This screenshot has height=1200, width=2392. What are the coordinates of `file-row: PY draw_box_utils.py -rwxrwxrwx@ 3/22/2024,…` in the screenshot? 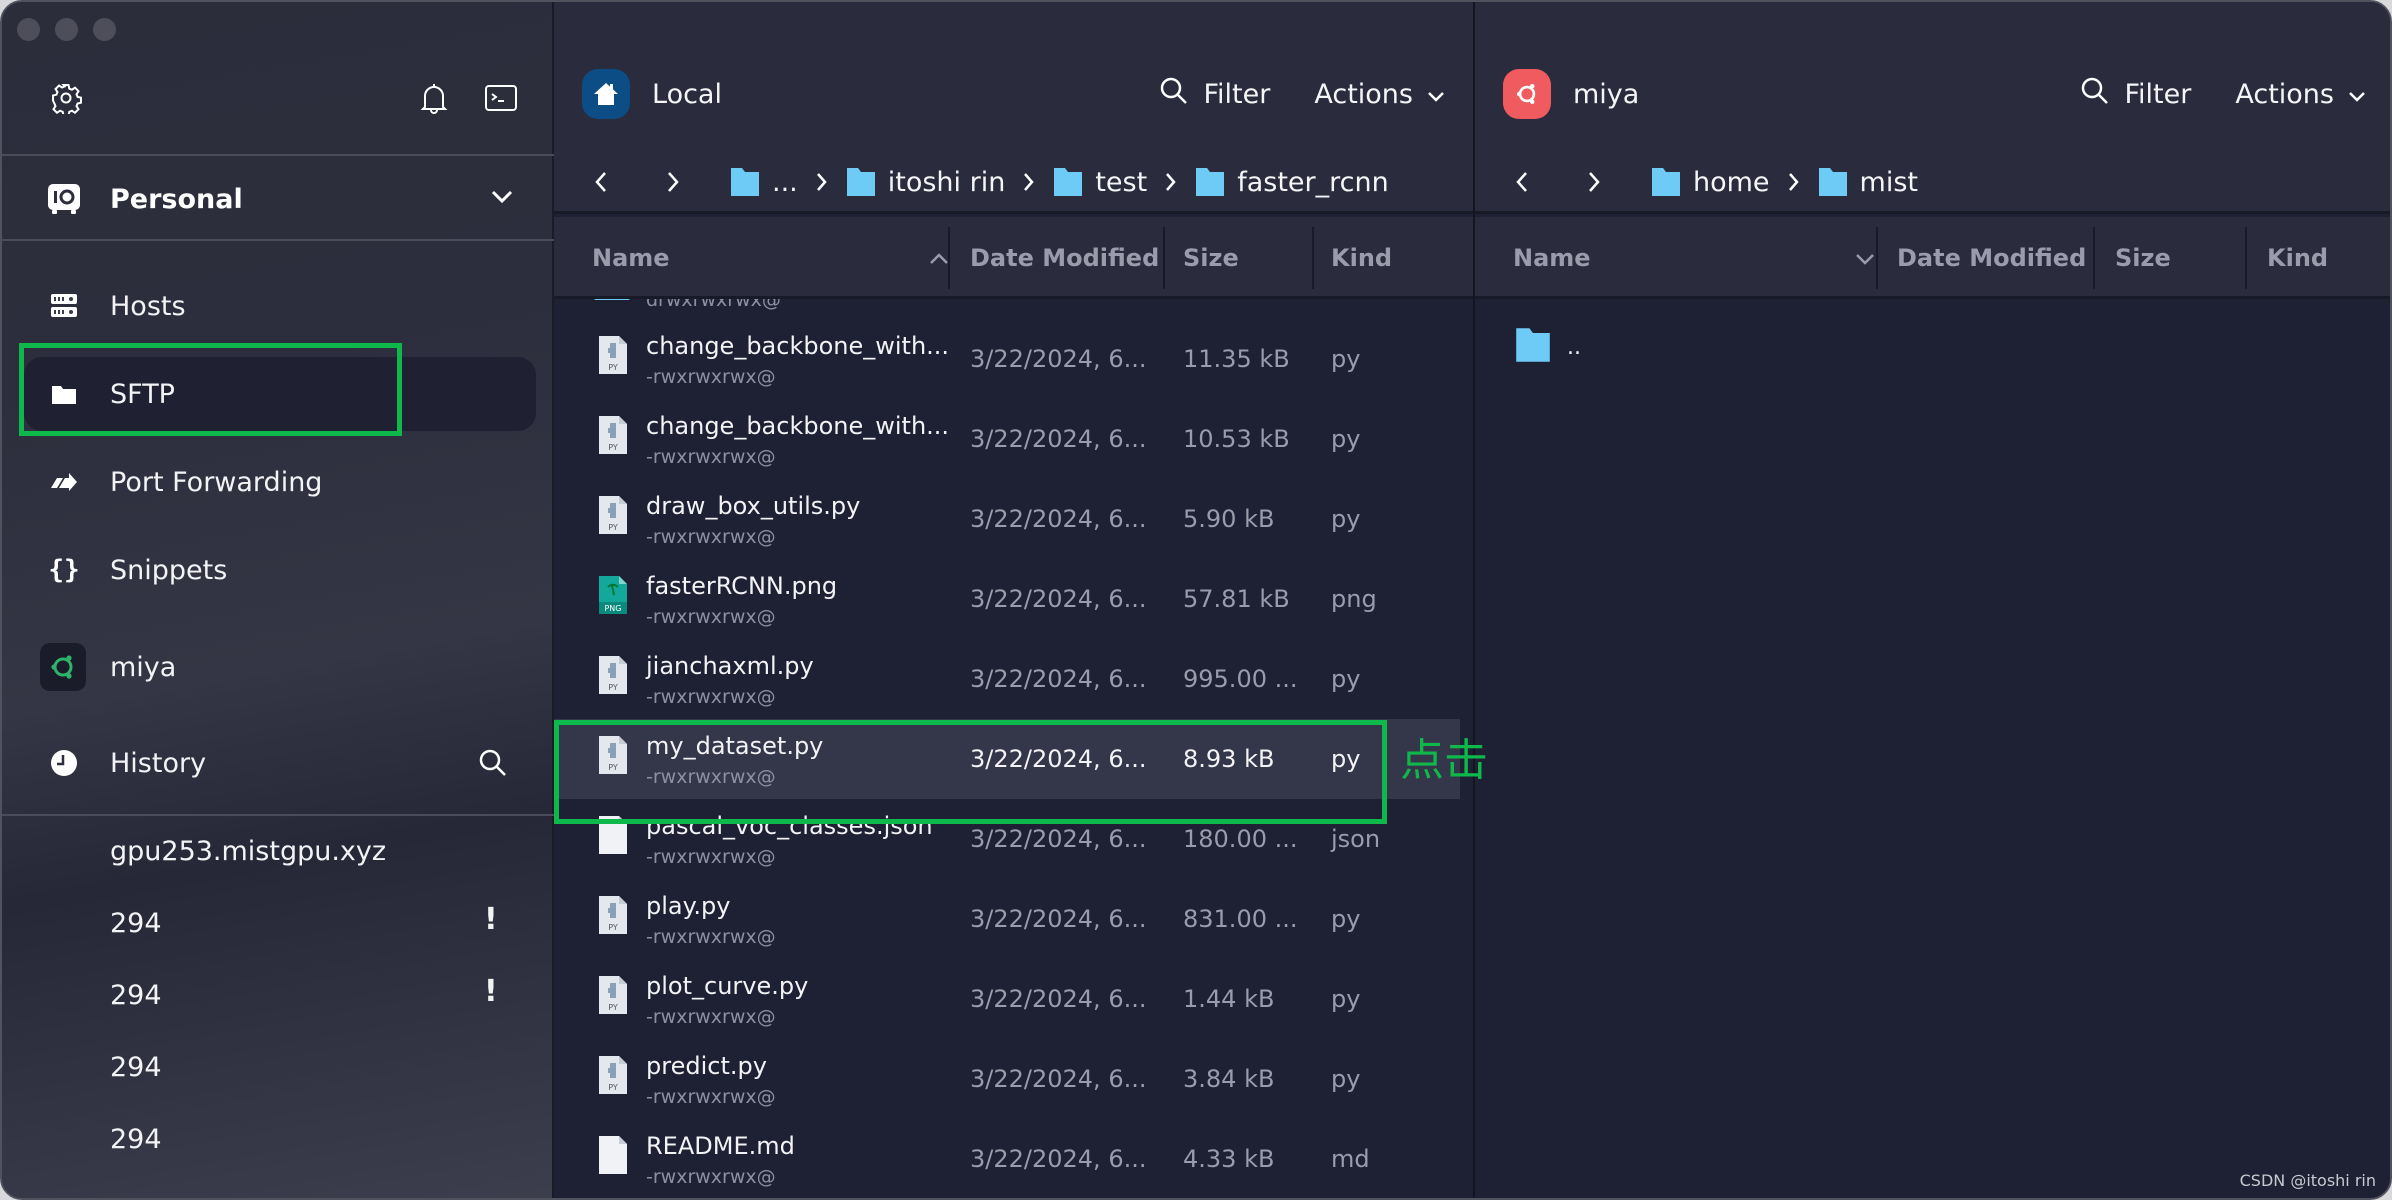 It's located at (1013, 519).